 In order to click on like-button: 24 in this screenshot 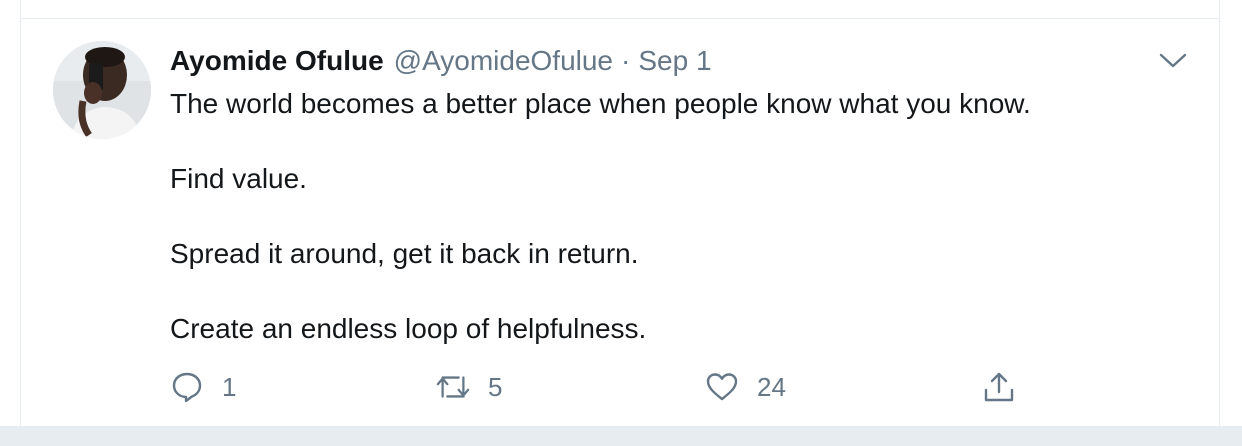, I will do `click(745, 387)`.